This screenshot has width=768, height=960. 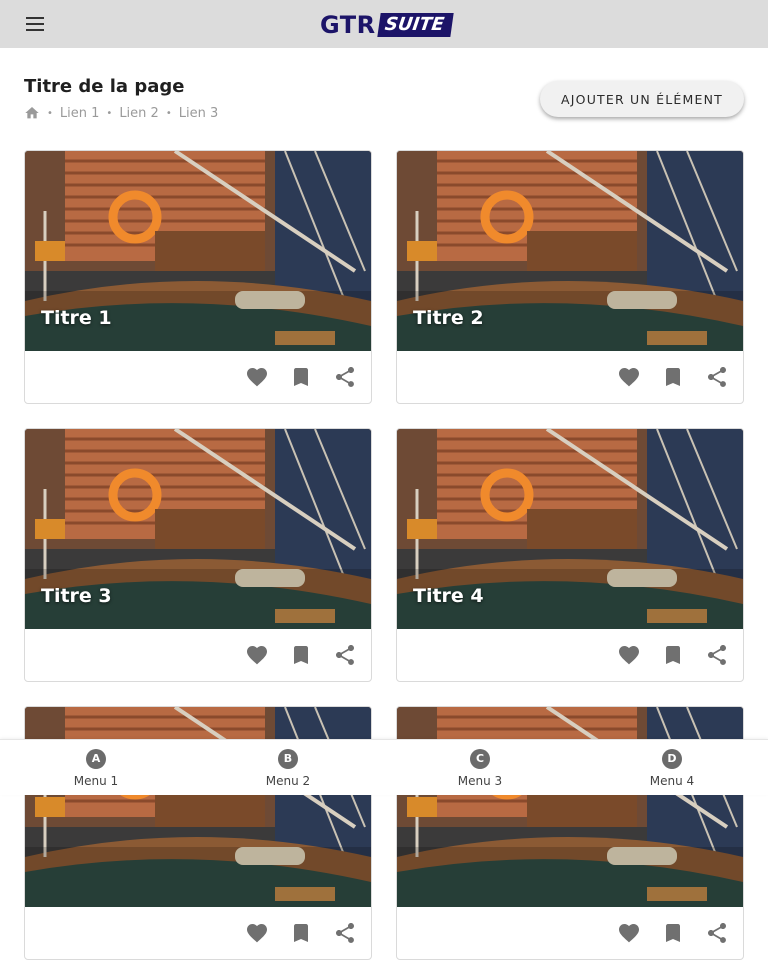 I want to click on top-app-bar: GTR SUITE, so click(x=384, y=24).